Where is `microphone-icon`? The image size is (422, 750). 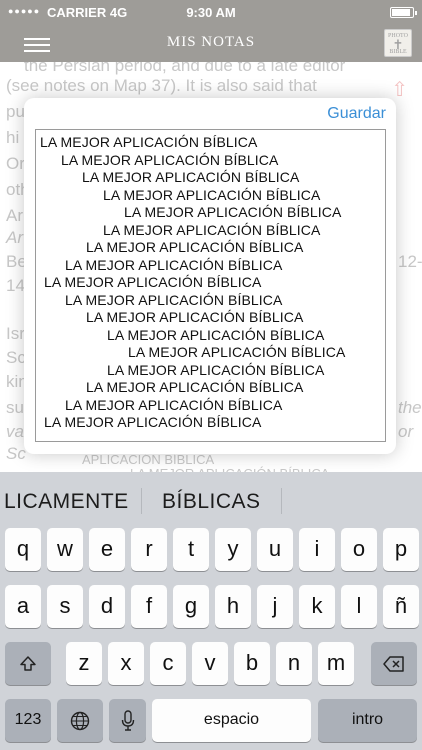 microphone-icon is located at coordinates (127, 720).